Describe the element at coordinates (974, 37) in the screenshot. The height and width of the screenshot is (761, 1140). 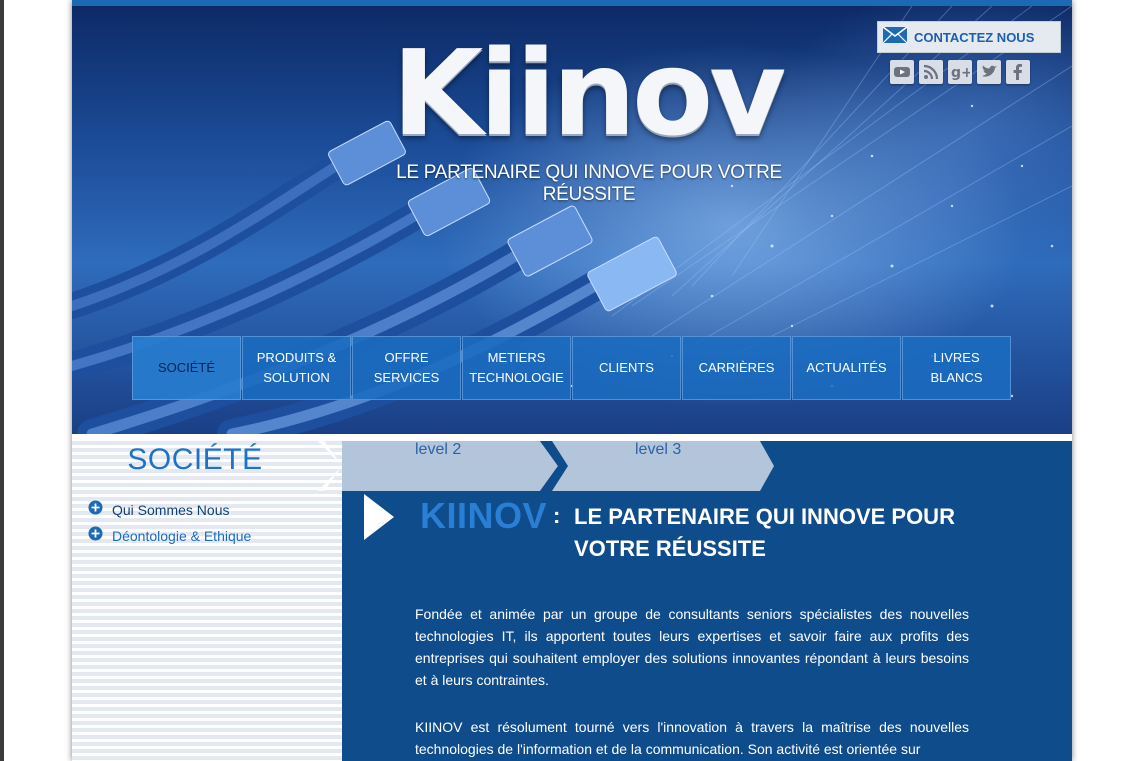
I see `contact-label: CONTACTEZ NOUS` at that location.